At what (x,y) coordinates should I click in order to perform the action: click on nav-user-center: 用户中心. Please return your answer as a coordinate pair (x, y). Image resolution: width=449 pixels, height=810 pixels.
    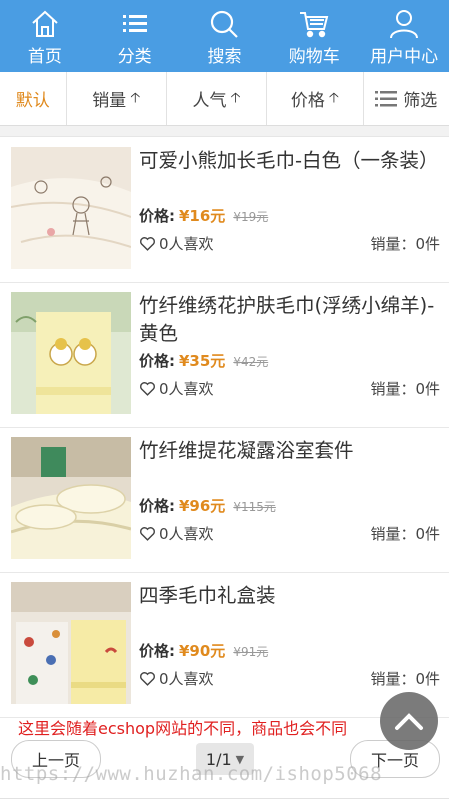
    Looking at the image, I should click on (404, 36).